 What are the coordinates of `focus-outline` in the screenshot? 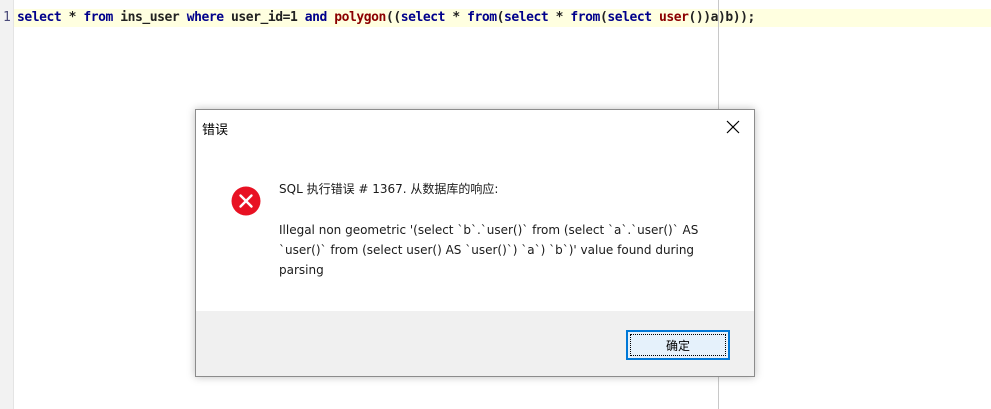 It's located at (678, 345).